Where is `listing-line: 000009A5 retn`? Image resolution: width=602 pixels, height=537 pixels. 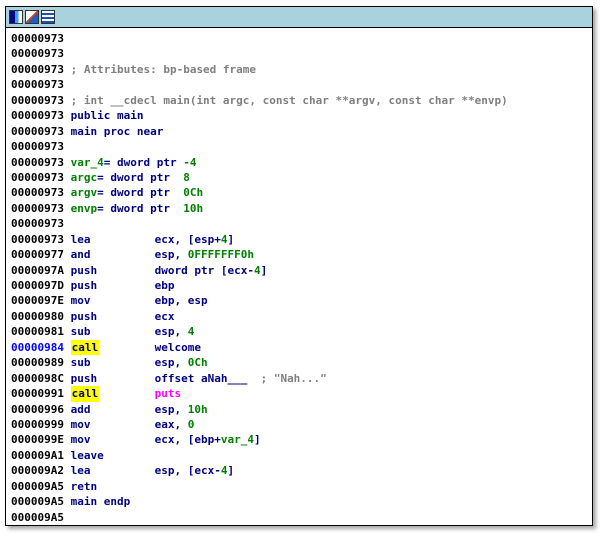 listing-line: 000009A5 retn is located at coordinates (301, 486).